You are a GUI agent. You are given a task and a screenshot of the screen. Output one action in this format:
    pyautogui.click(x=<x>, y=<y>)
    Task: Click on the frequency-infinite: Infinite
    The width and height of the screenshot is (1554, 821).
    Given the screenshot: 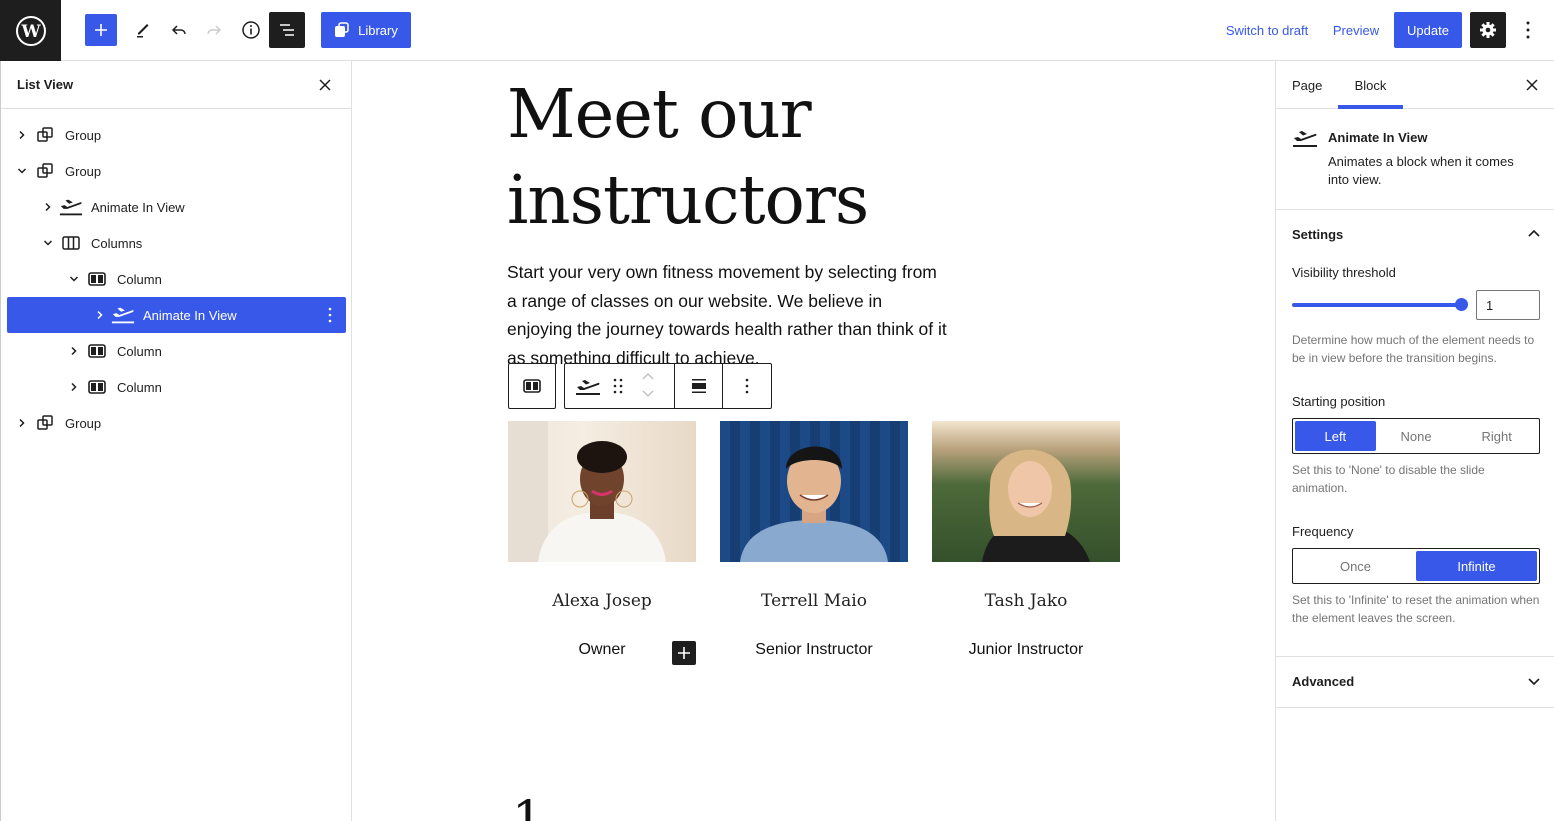 What is the action you would take?
    pyautogui.click(x=1476, y=566)
    